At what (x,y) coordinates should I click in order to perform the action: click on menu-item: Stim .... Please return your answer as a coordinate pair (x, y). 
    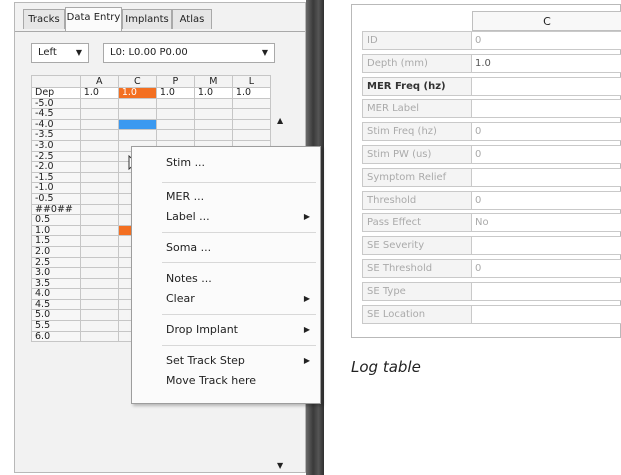
    Looking at the image, I should click on (241, 163).